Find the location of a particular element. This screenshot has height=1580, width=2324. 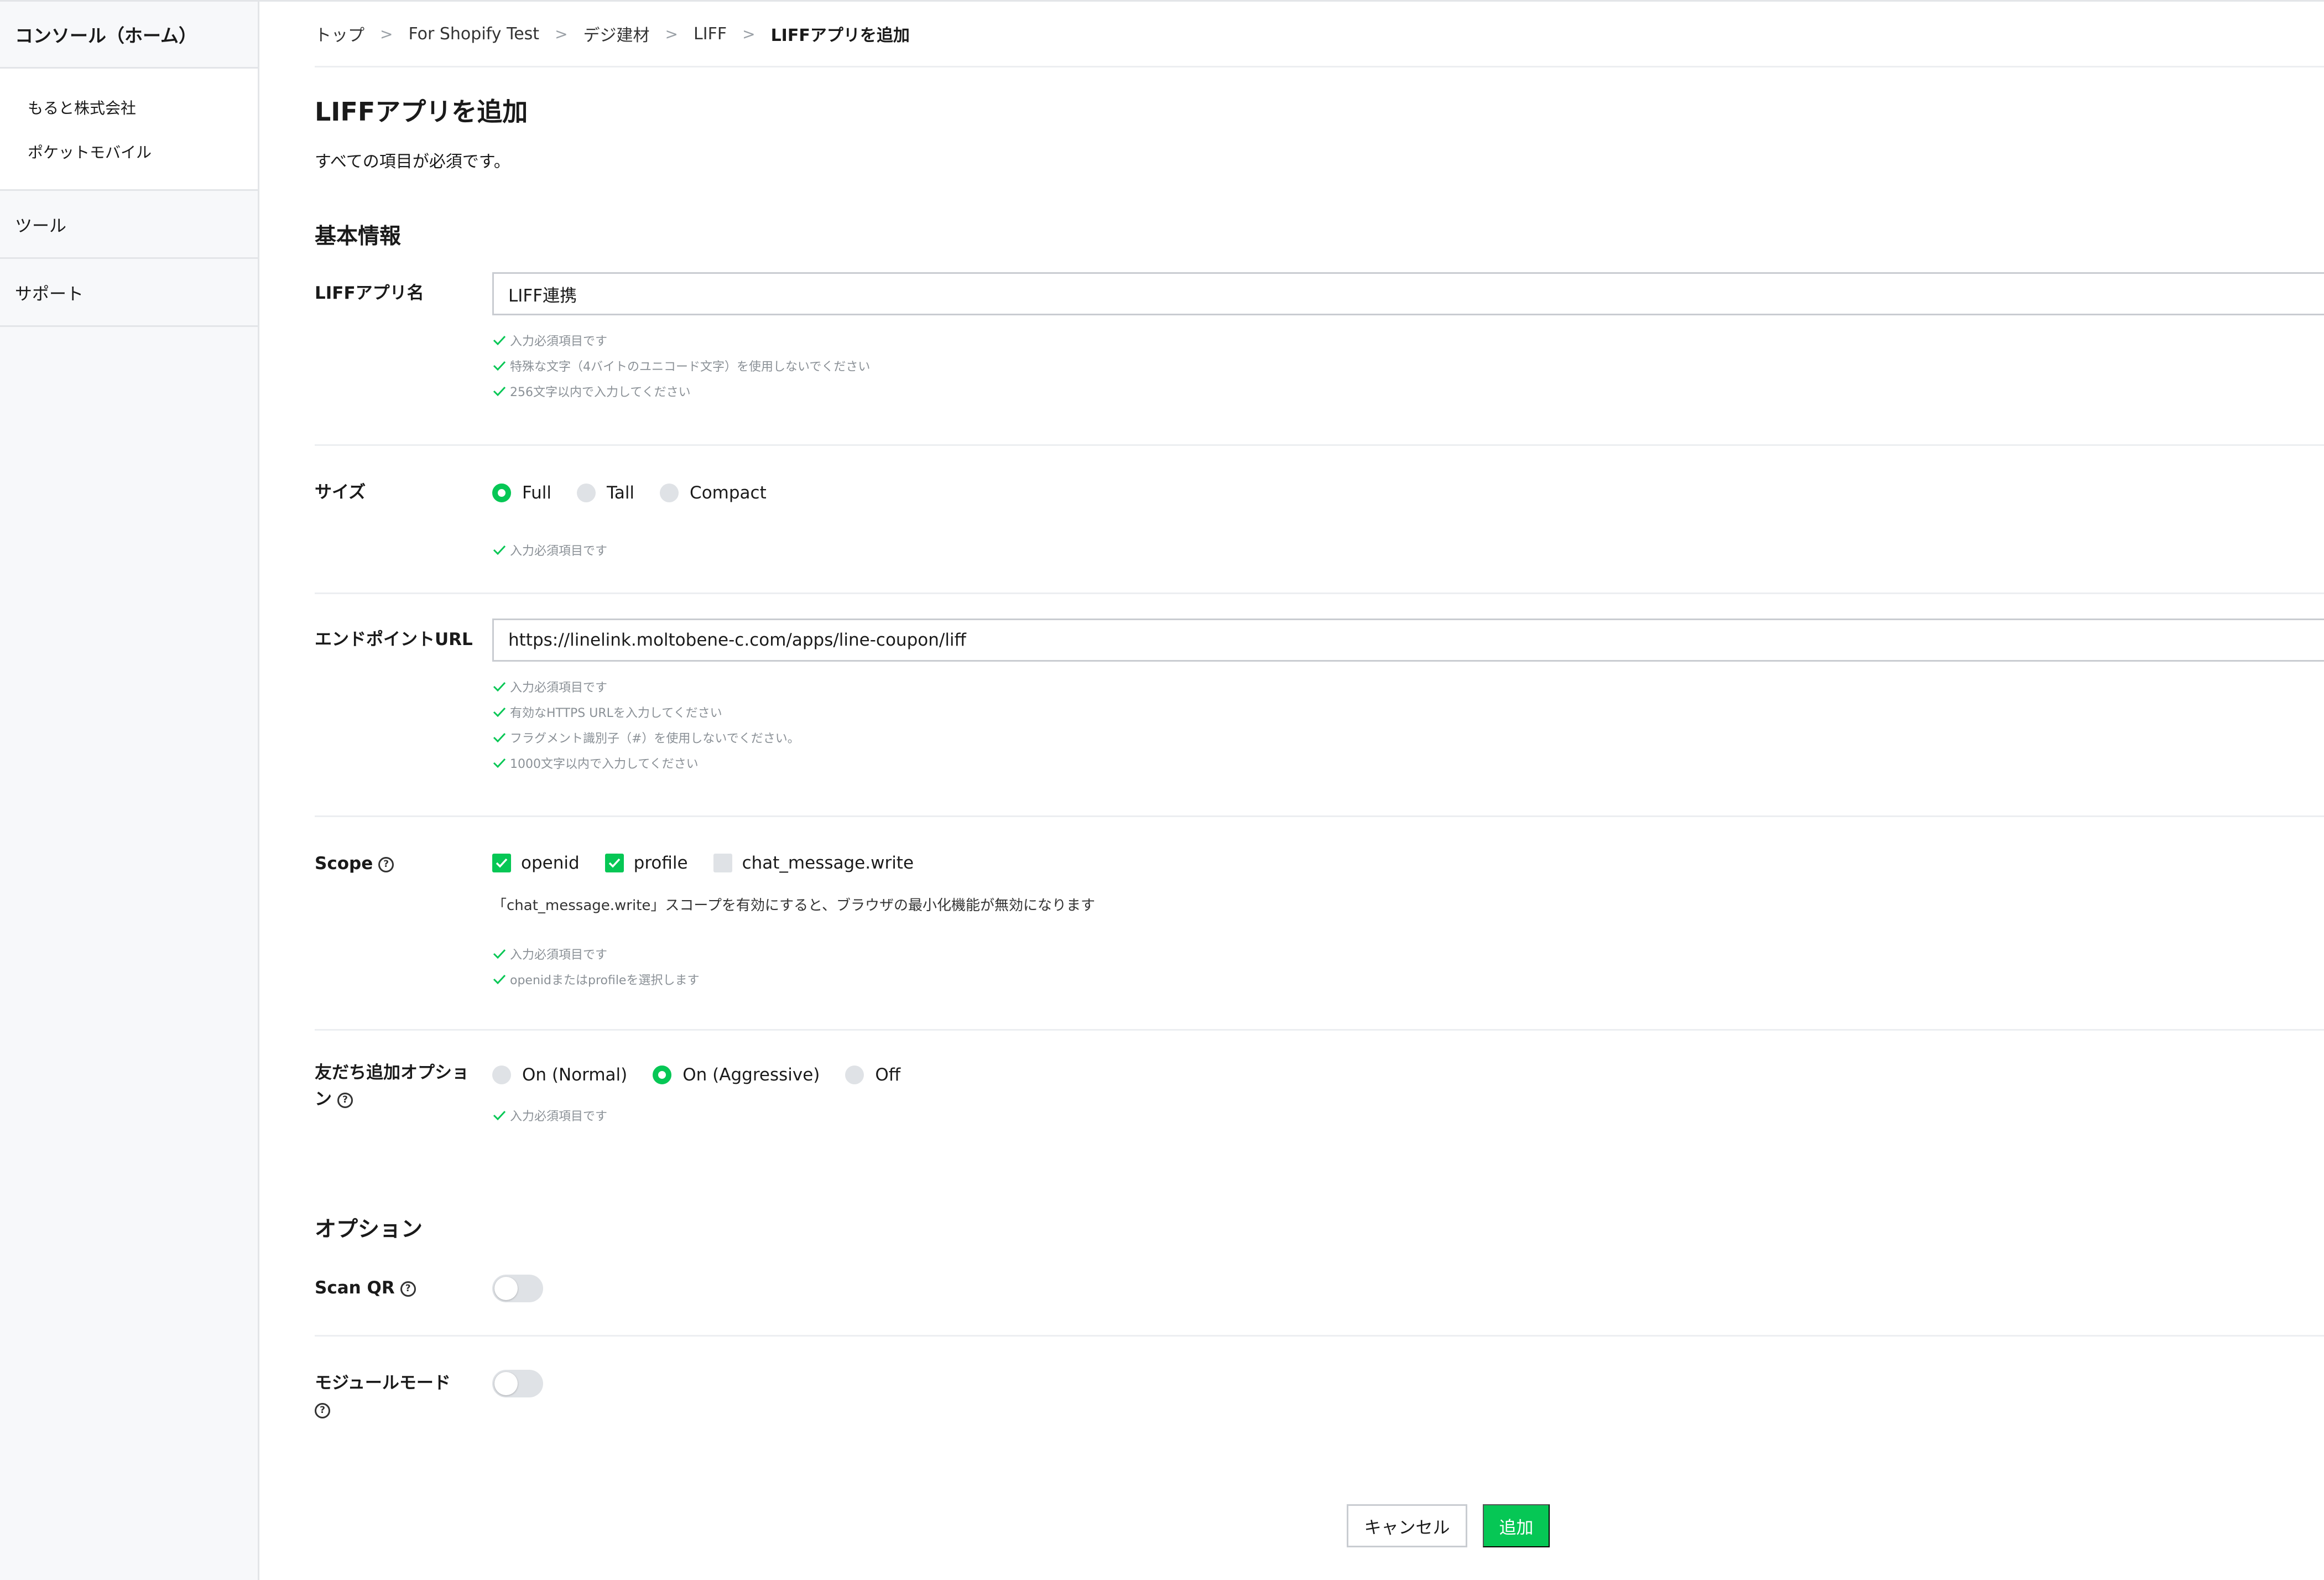

liff-app-name-input: LIFF連携 is located at coordinates (1408, 293).